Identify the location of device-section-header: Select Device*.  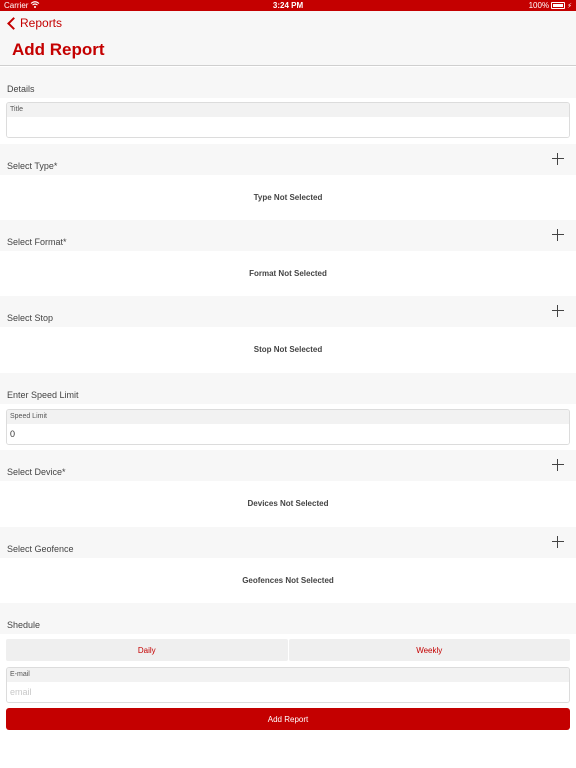
(288, 465).